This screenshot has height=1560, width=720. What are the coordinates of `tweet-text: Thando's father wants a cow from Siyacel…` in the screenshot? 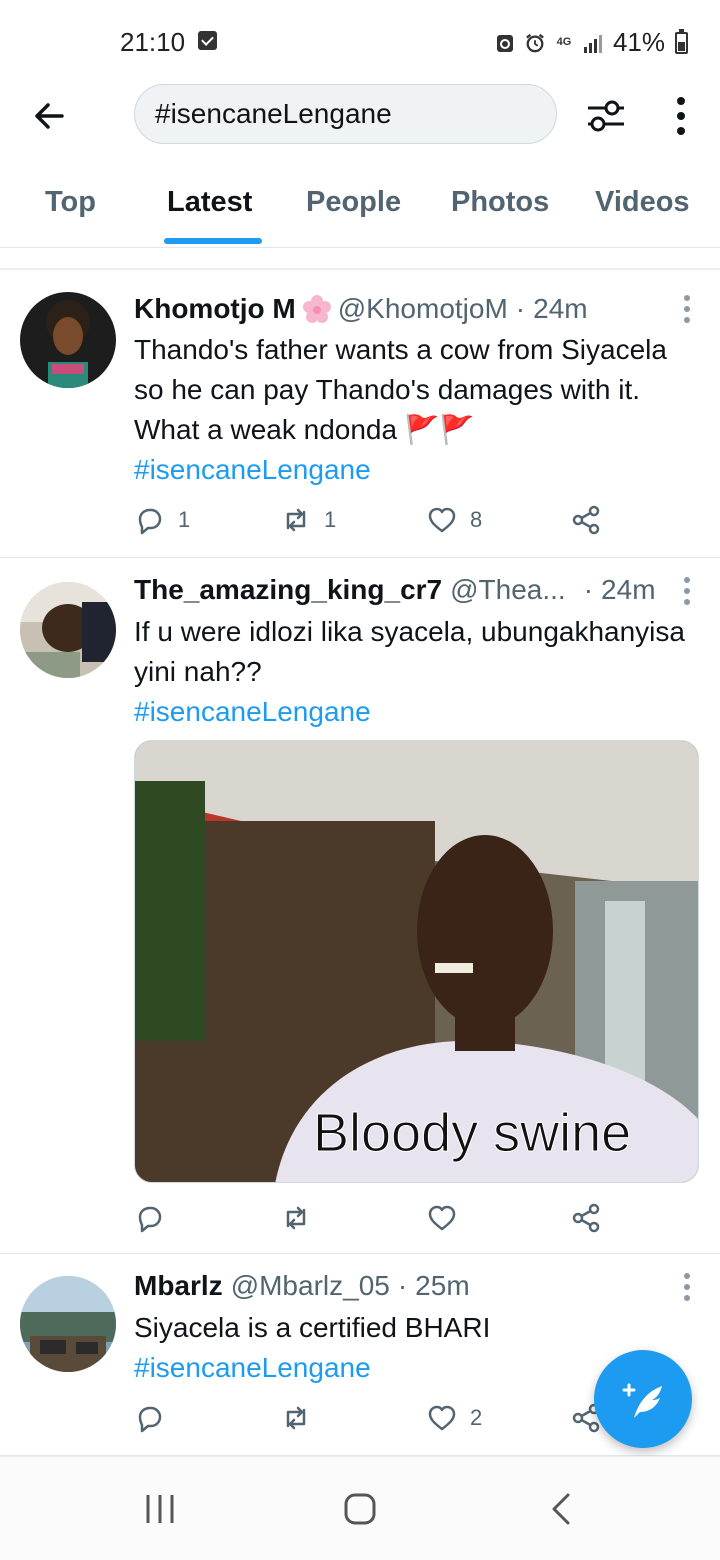 It's located at (419, 410).